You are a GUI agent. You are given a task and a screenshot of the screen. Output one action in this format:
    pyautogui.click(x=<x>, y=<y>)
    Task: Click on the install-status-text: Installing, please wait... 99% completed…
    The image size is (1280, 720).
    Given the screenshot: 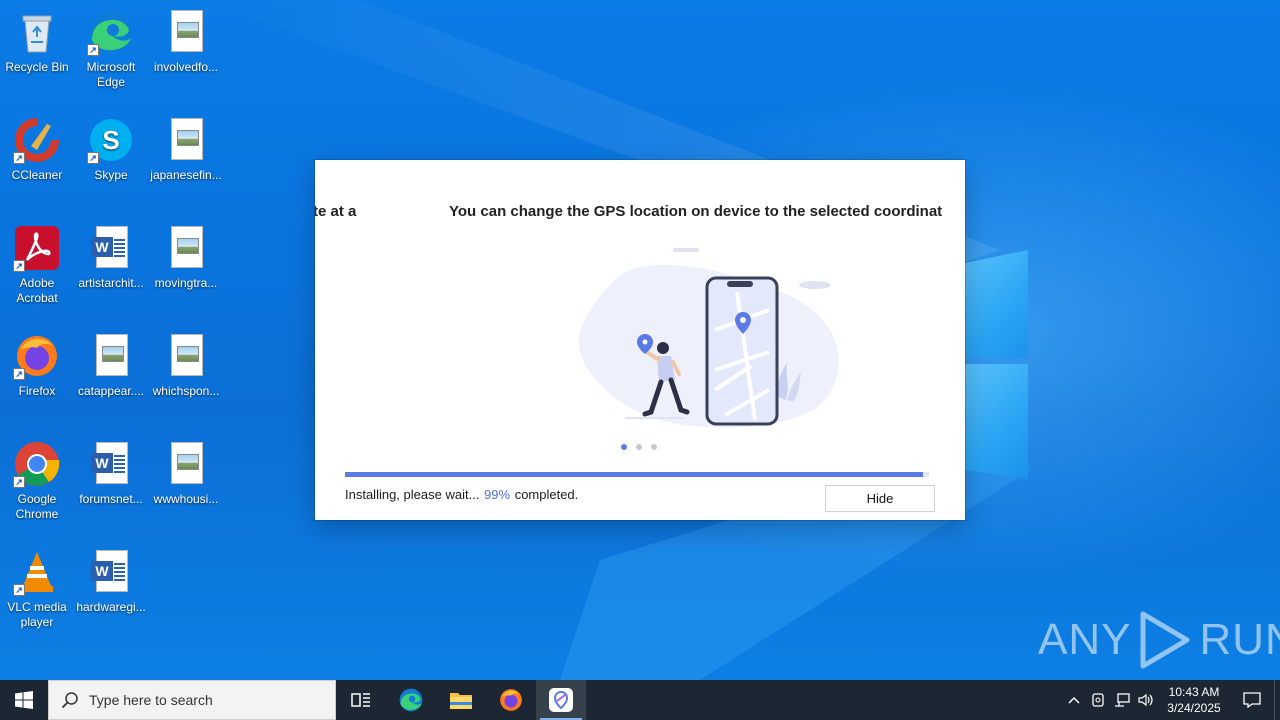 What is the action you would take?
    pyautogui.click(x=461, y=494)
    